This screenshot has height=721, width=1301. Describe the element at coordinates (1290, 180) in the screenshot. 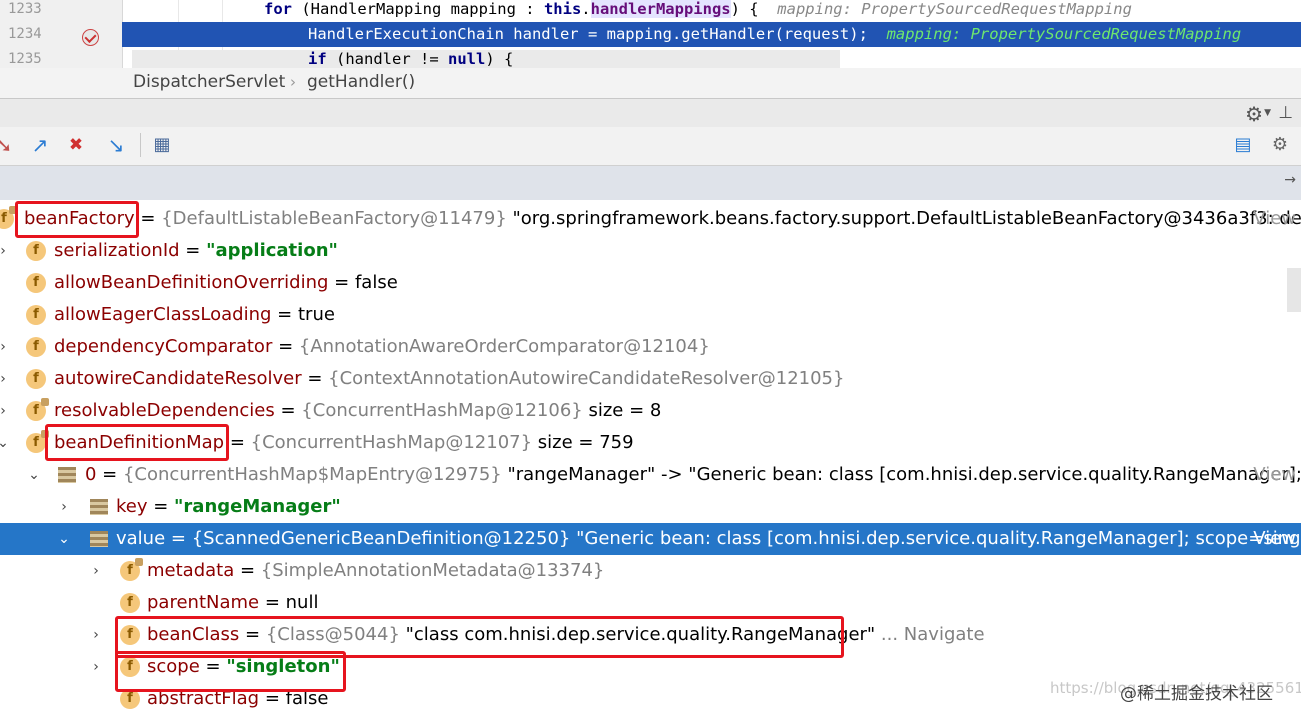

I see `expand-icon: →` at that location.